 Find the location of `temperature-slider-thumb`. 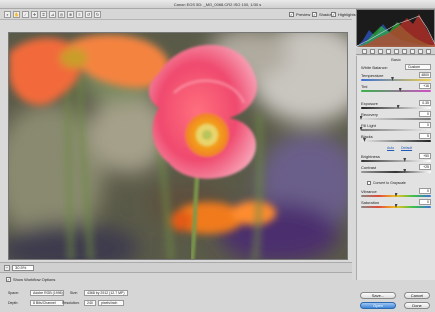

temperature-slider-thumb is located at coordinates (392, 79).